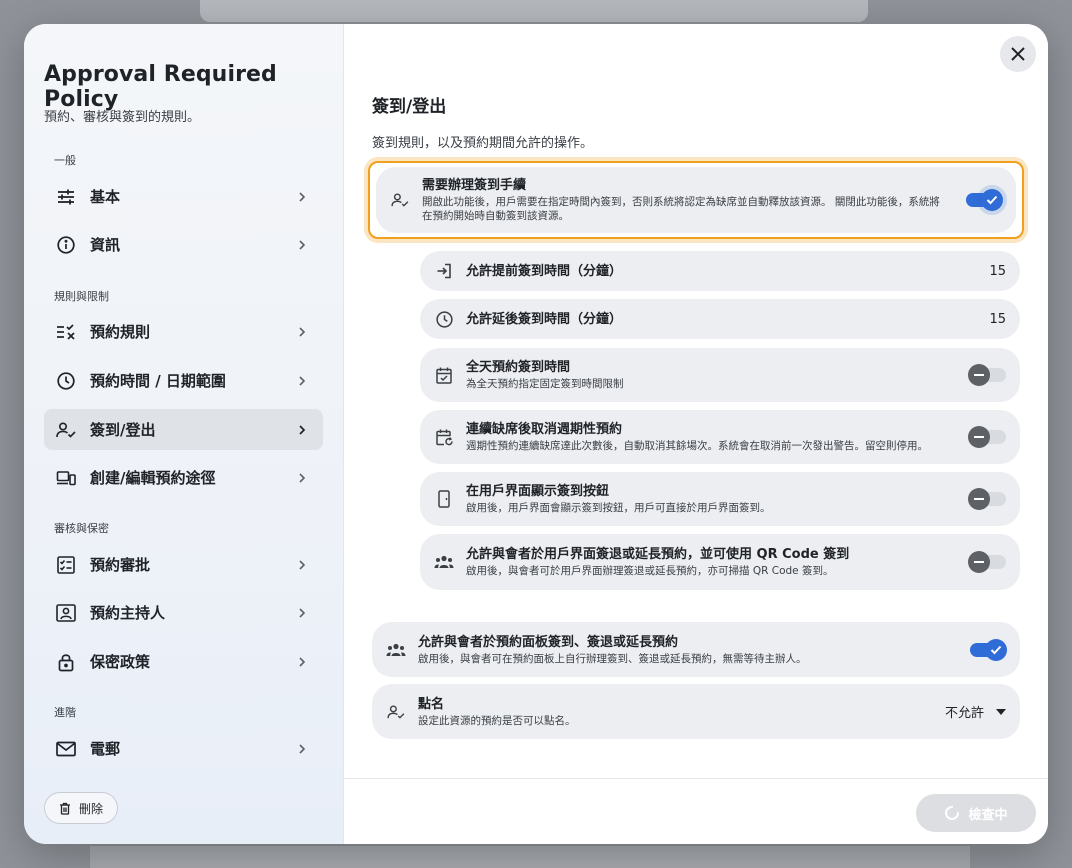 This screenshot has width=1072, height=868. Describe the element at coordinates (997, 271) in the screenshot. I see `early-checkin-value: 15` at that location.